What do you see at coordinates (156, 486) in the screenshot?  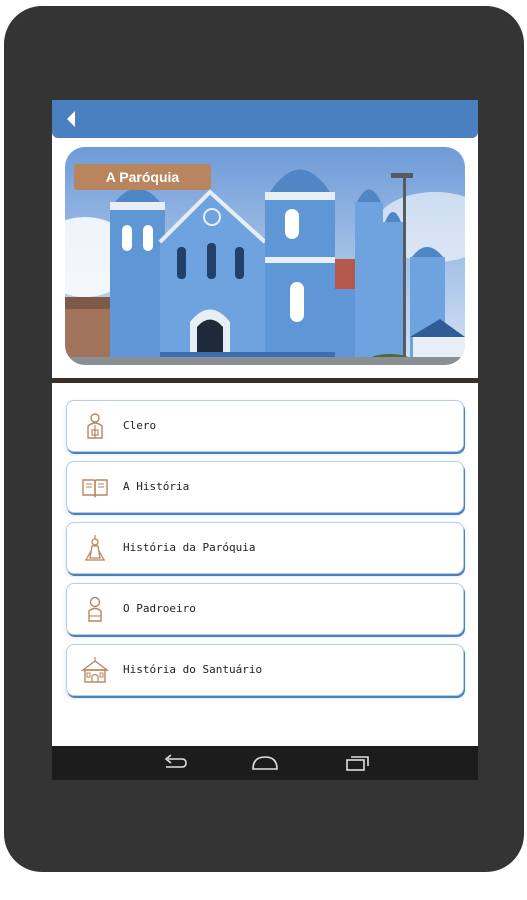 I see `menu-item-label: A História` at bounding box center [156, 486].